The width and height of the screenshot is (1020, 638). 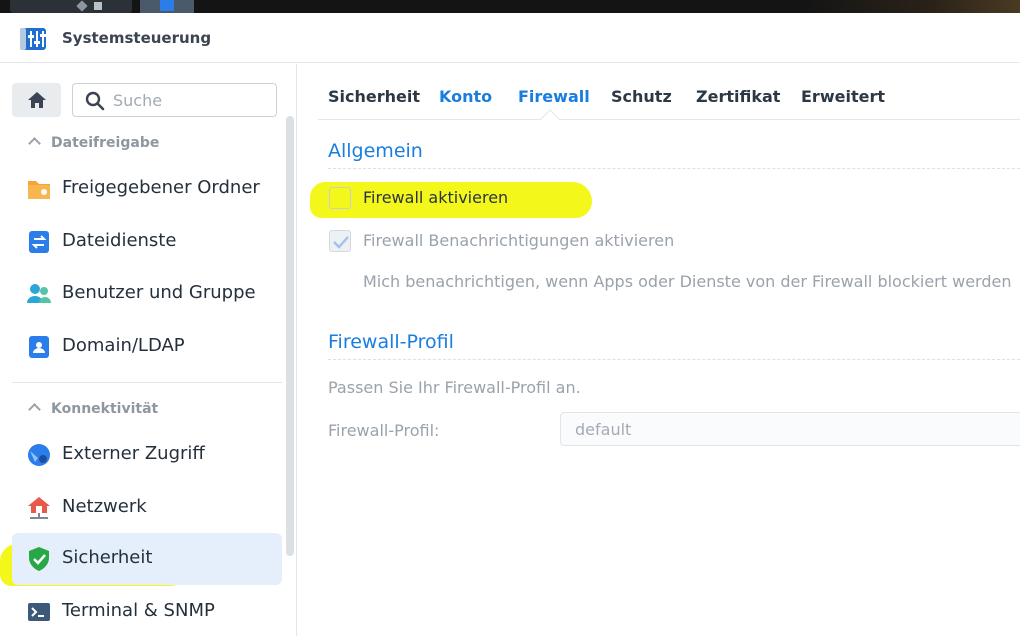 What do you see at coordinates (39, 508) in the screenshot?
I see `network-icon` at bounding box center [39, 508].